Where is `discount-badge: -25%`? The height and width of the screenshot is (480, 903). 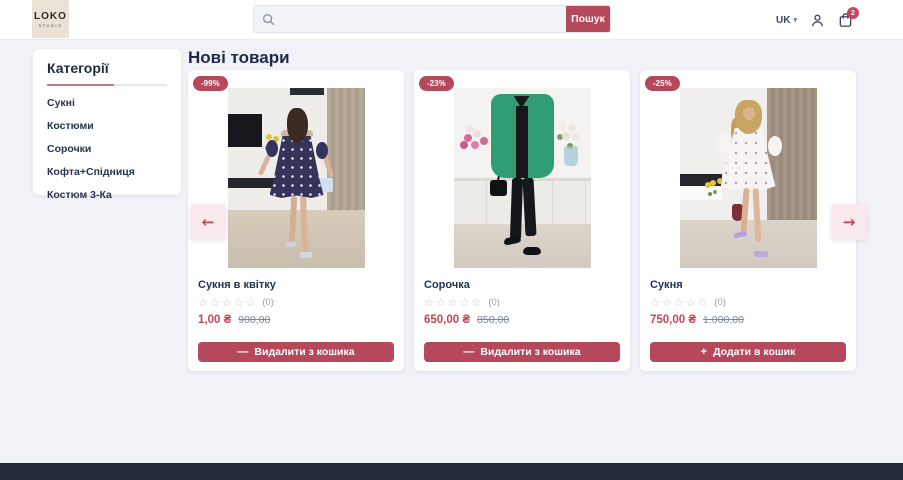
discount-badge: -25% is located at coordinates (662, 83).